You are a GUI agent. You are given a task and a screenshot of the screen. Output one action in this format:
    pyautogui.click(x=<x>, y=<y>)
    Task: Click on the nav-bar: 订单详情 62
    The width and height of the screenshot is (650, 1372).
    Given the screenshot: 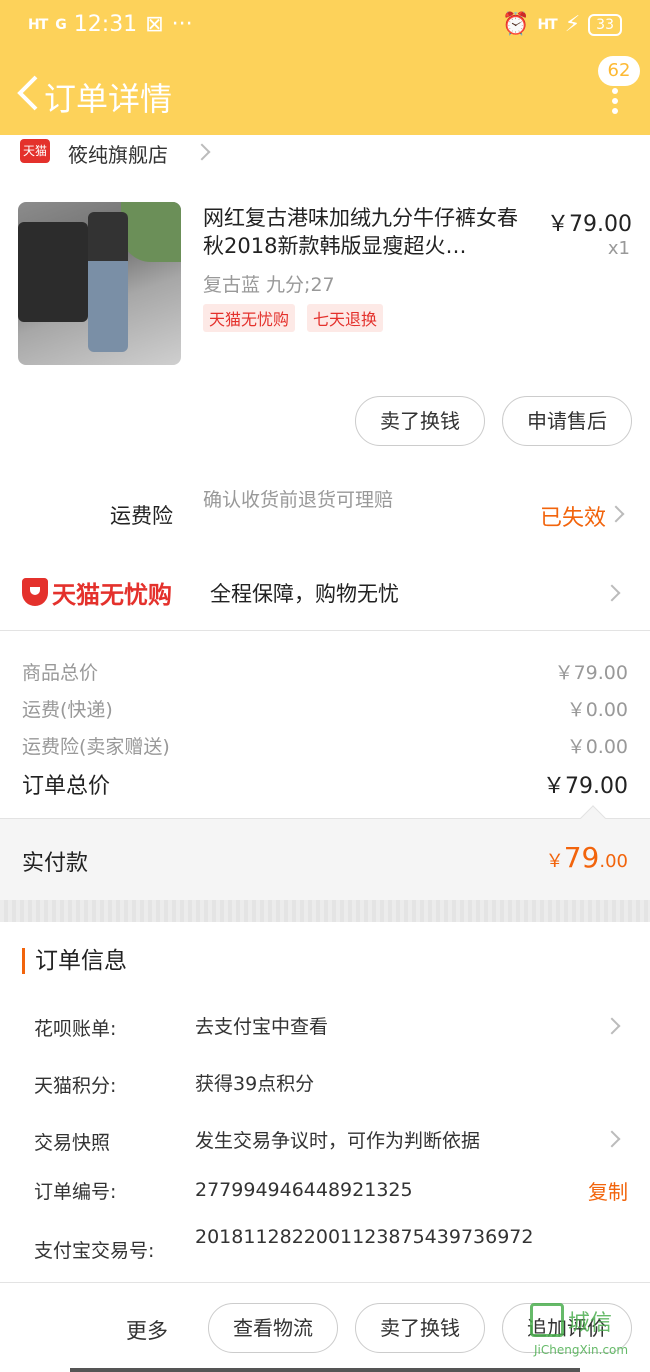 What is the action you would take?
    pyautogui.click(x=325, y=93)
    